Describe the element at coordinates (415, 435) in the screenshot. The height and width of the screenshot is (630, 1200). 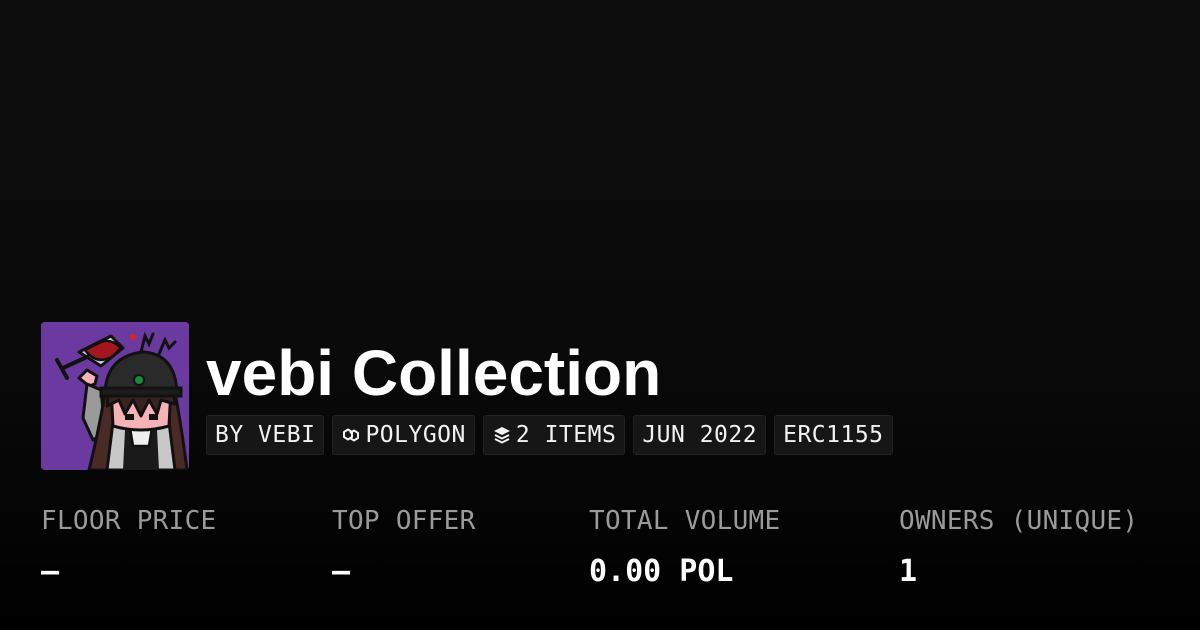
I see `tag-chain-label: POLYGON` at that location.